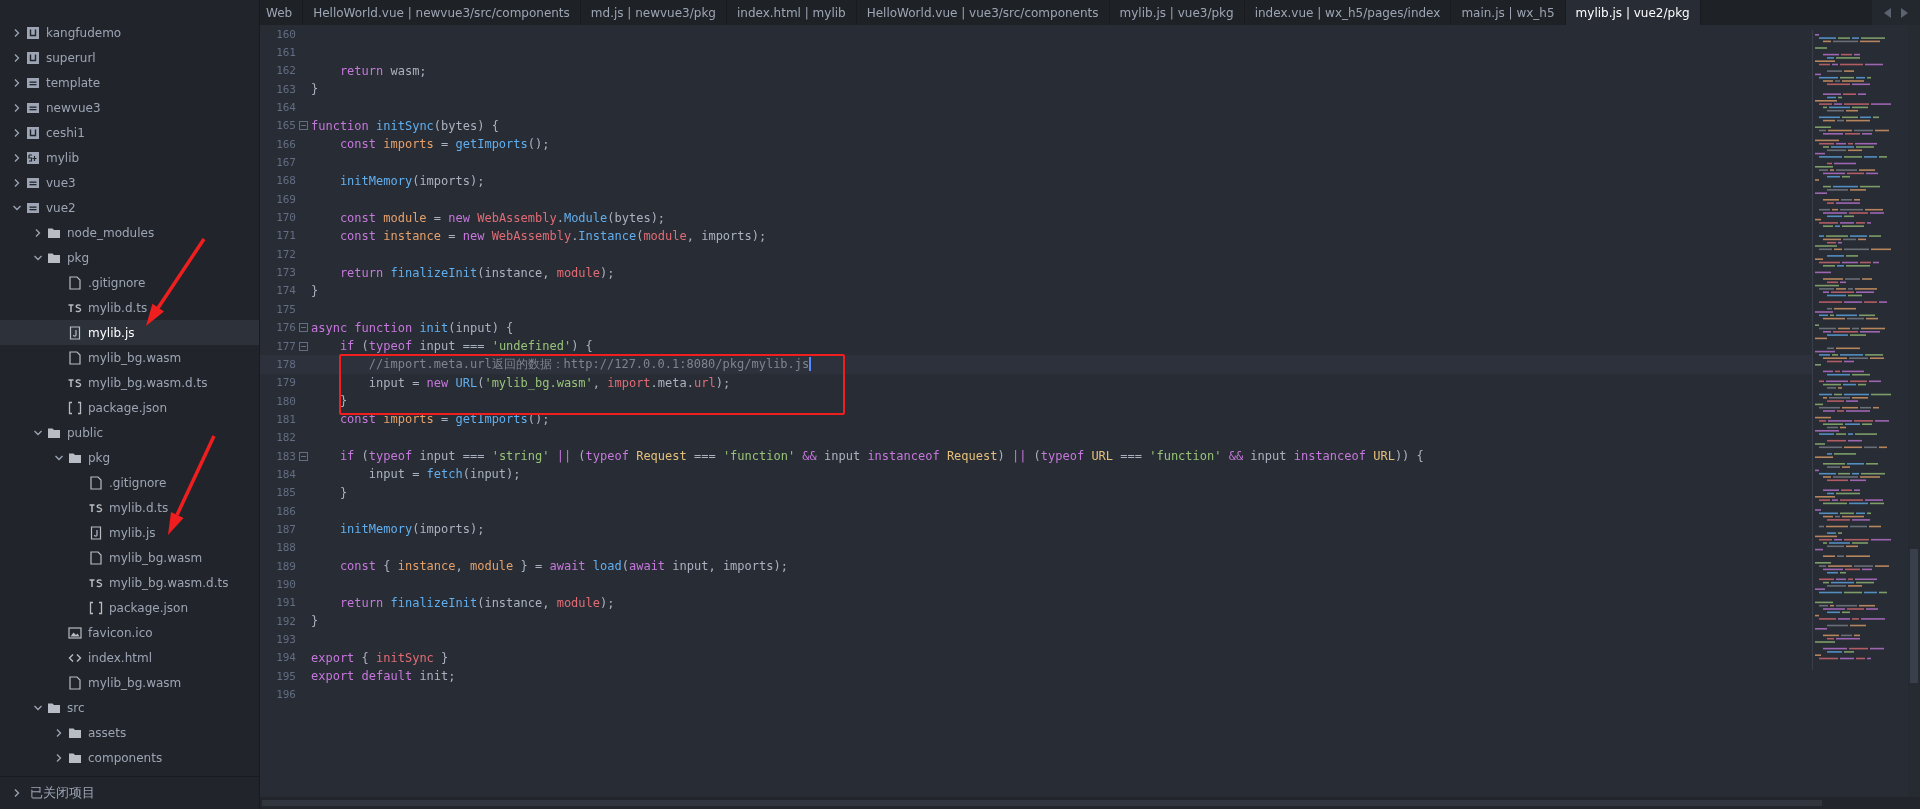  What do you see at coordinates (285, 52) in the screenshot?
I see `line-number: 161` at bounding box center [285, 52].